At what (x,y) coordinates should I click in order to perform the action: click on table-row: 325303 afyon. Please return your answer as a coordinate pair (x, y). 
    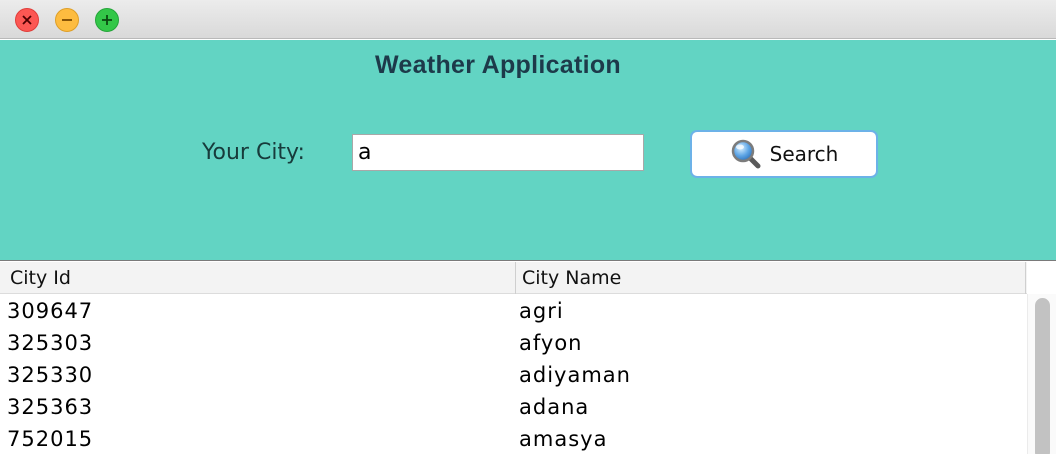
    Looking at the image, I should click on (513, 343).